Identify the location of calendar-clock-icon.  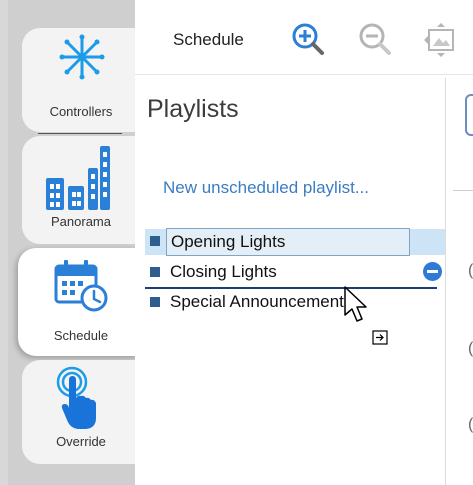
(81, 286).